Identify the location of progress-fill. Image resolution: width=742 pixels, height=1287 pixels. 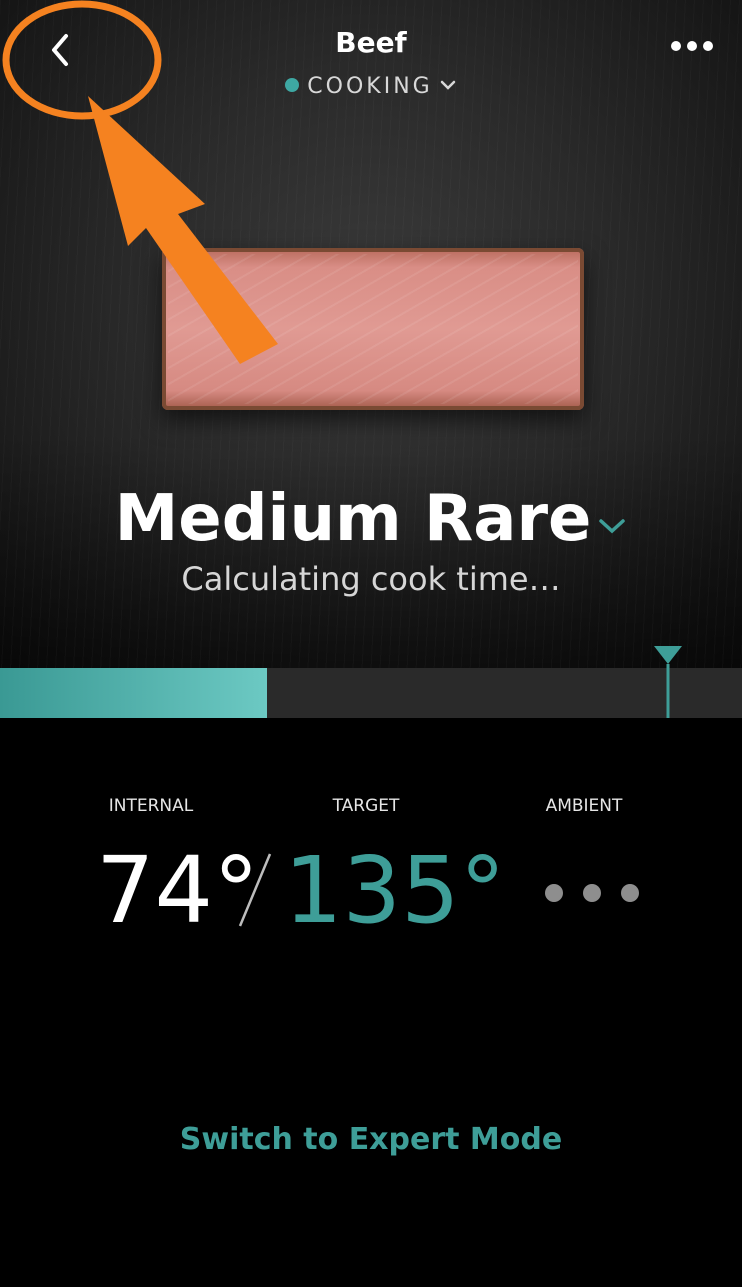
(134, 693).